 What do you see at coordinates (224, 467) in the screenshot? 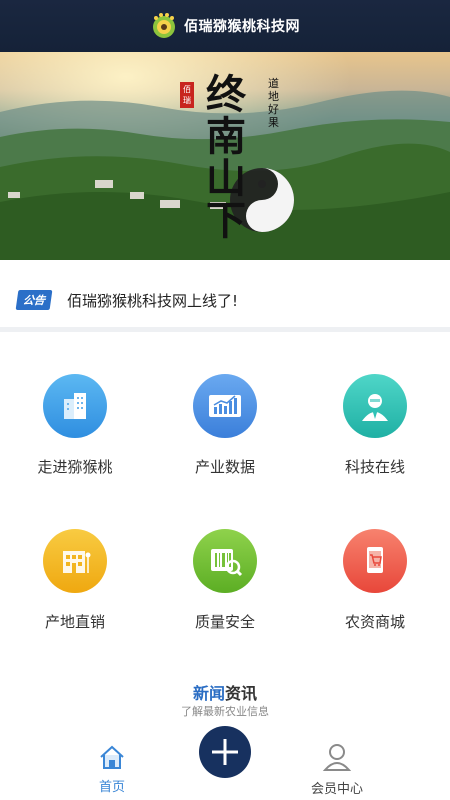
I see `menu-label: 产业数据` at bounding box center [224, 467].